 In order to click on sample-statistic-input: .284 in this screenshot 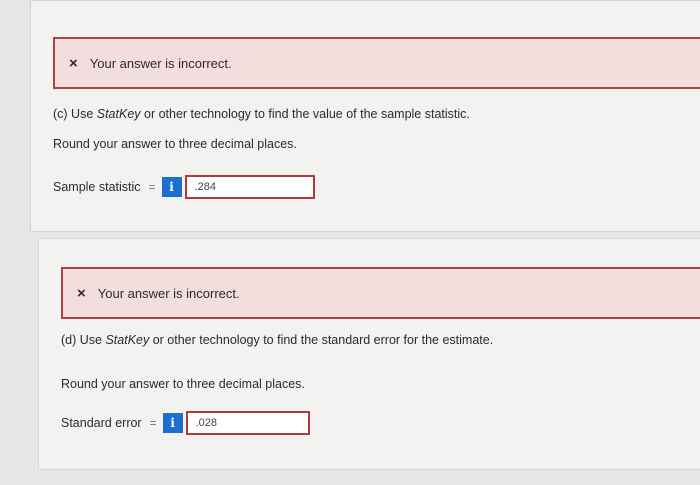, I will do `click(249, 187)`.